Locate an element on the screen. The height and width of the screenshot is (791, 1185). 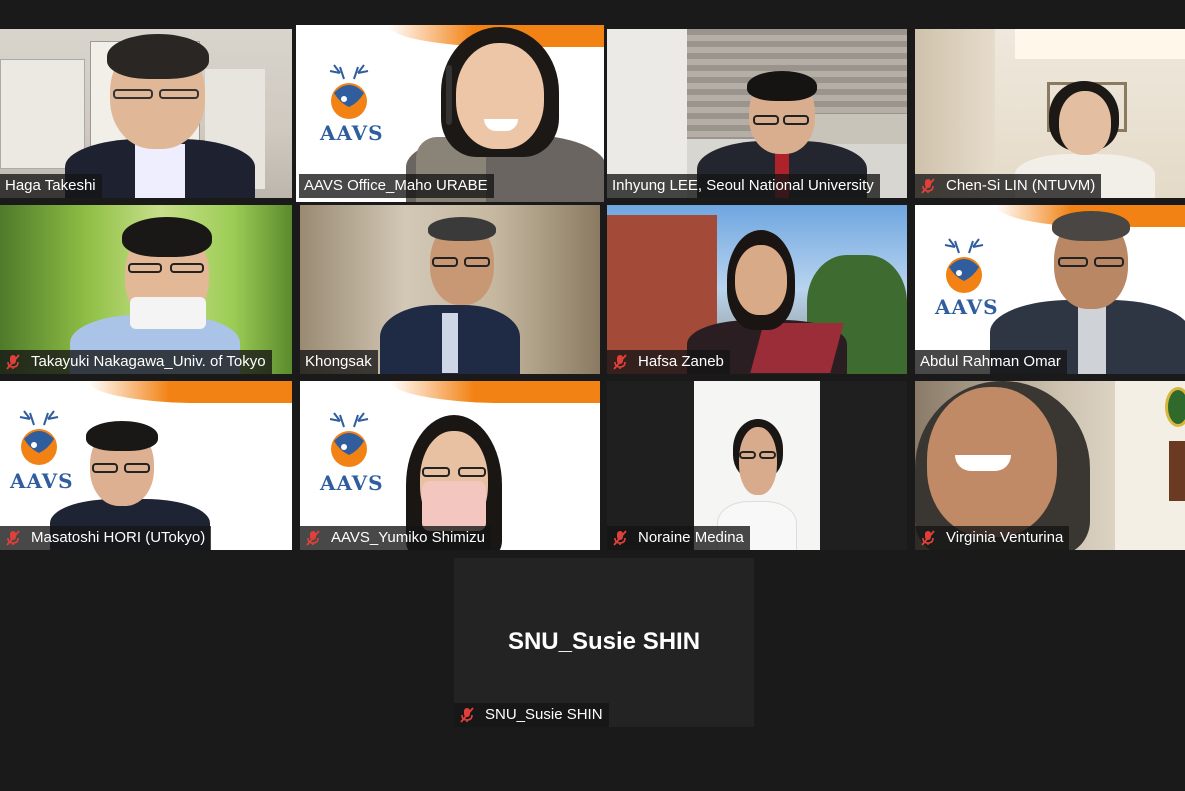
participant-name: AAVS Office_Maho URABE is located at coordinates (396, 185).